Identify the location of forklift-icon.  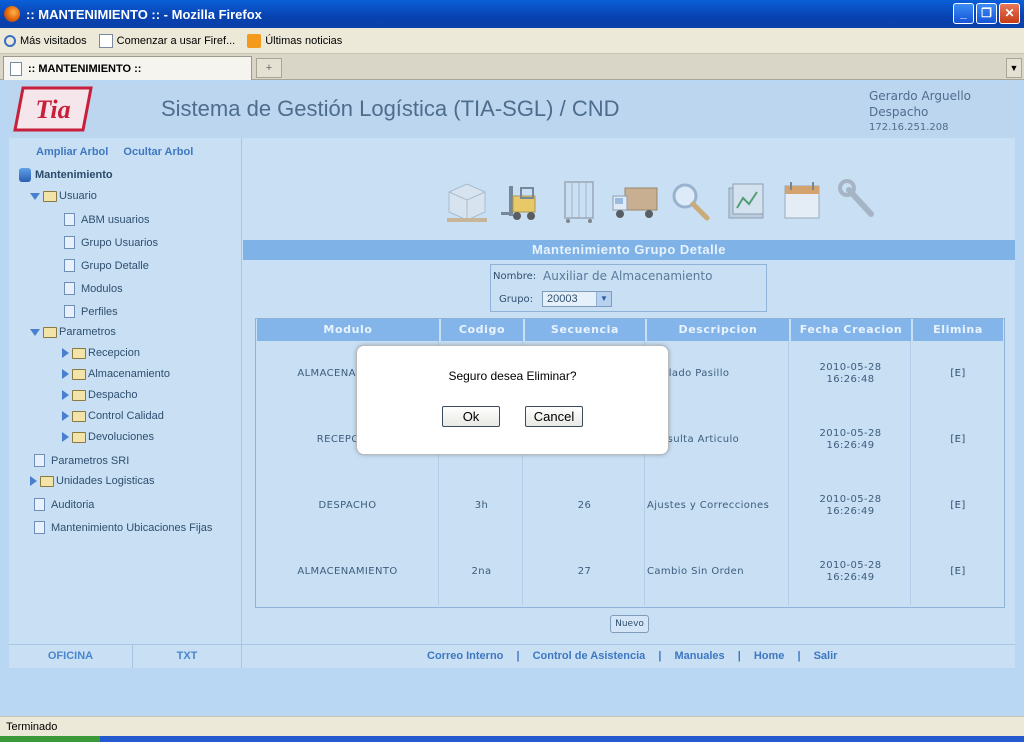
(523, 201).